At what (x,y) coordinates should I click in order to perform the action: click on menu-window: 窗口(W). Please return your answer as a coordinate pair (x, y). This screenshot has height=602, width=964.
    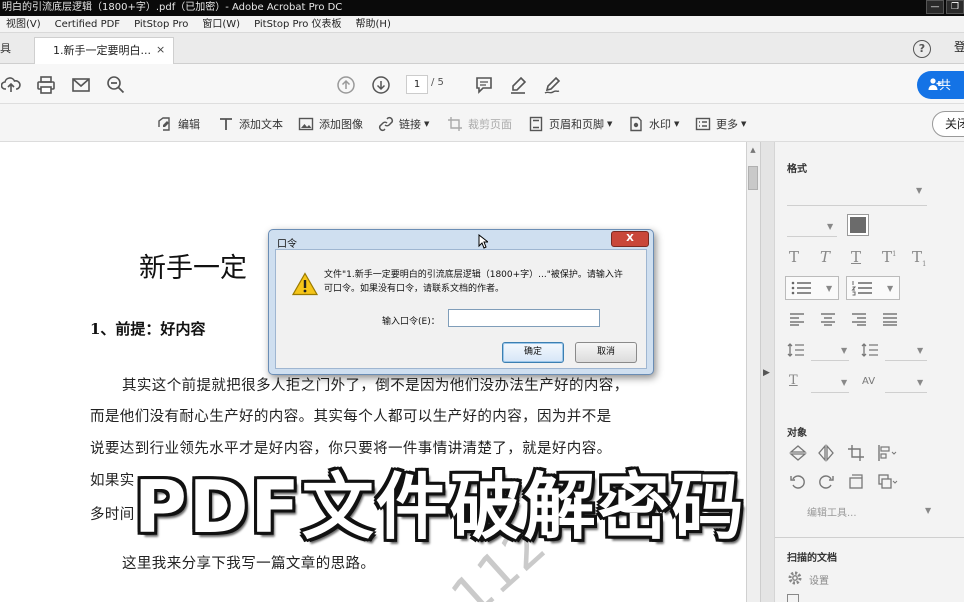
    Looking at the image, I should click on (222, 24).